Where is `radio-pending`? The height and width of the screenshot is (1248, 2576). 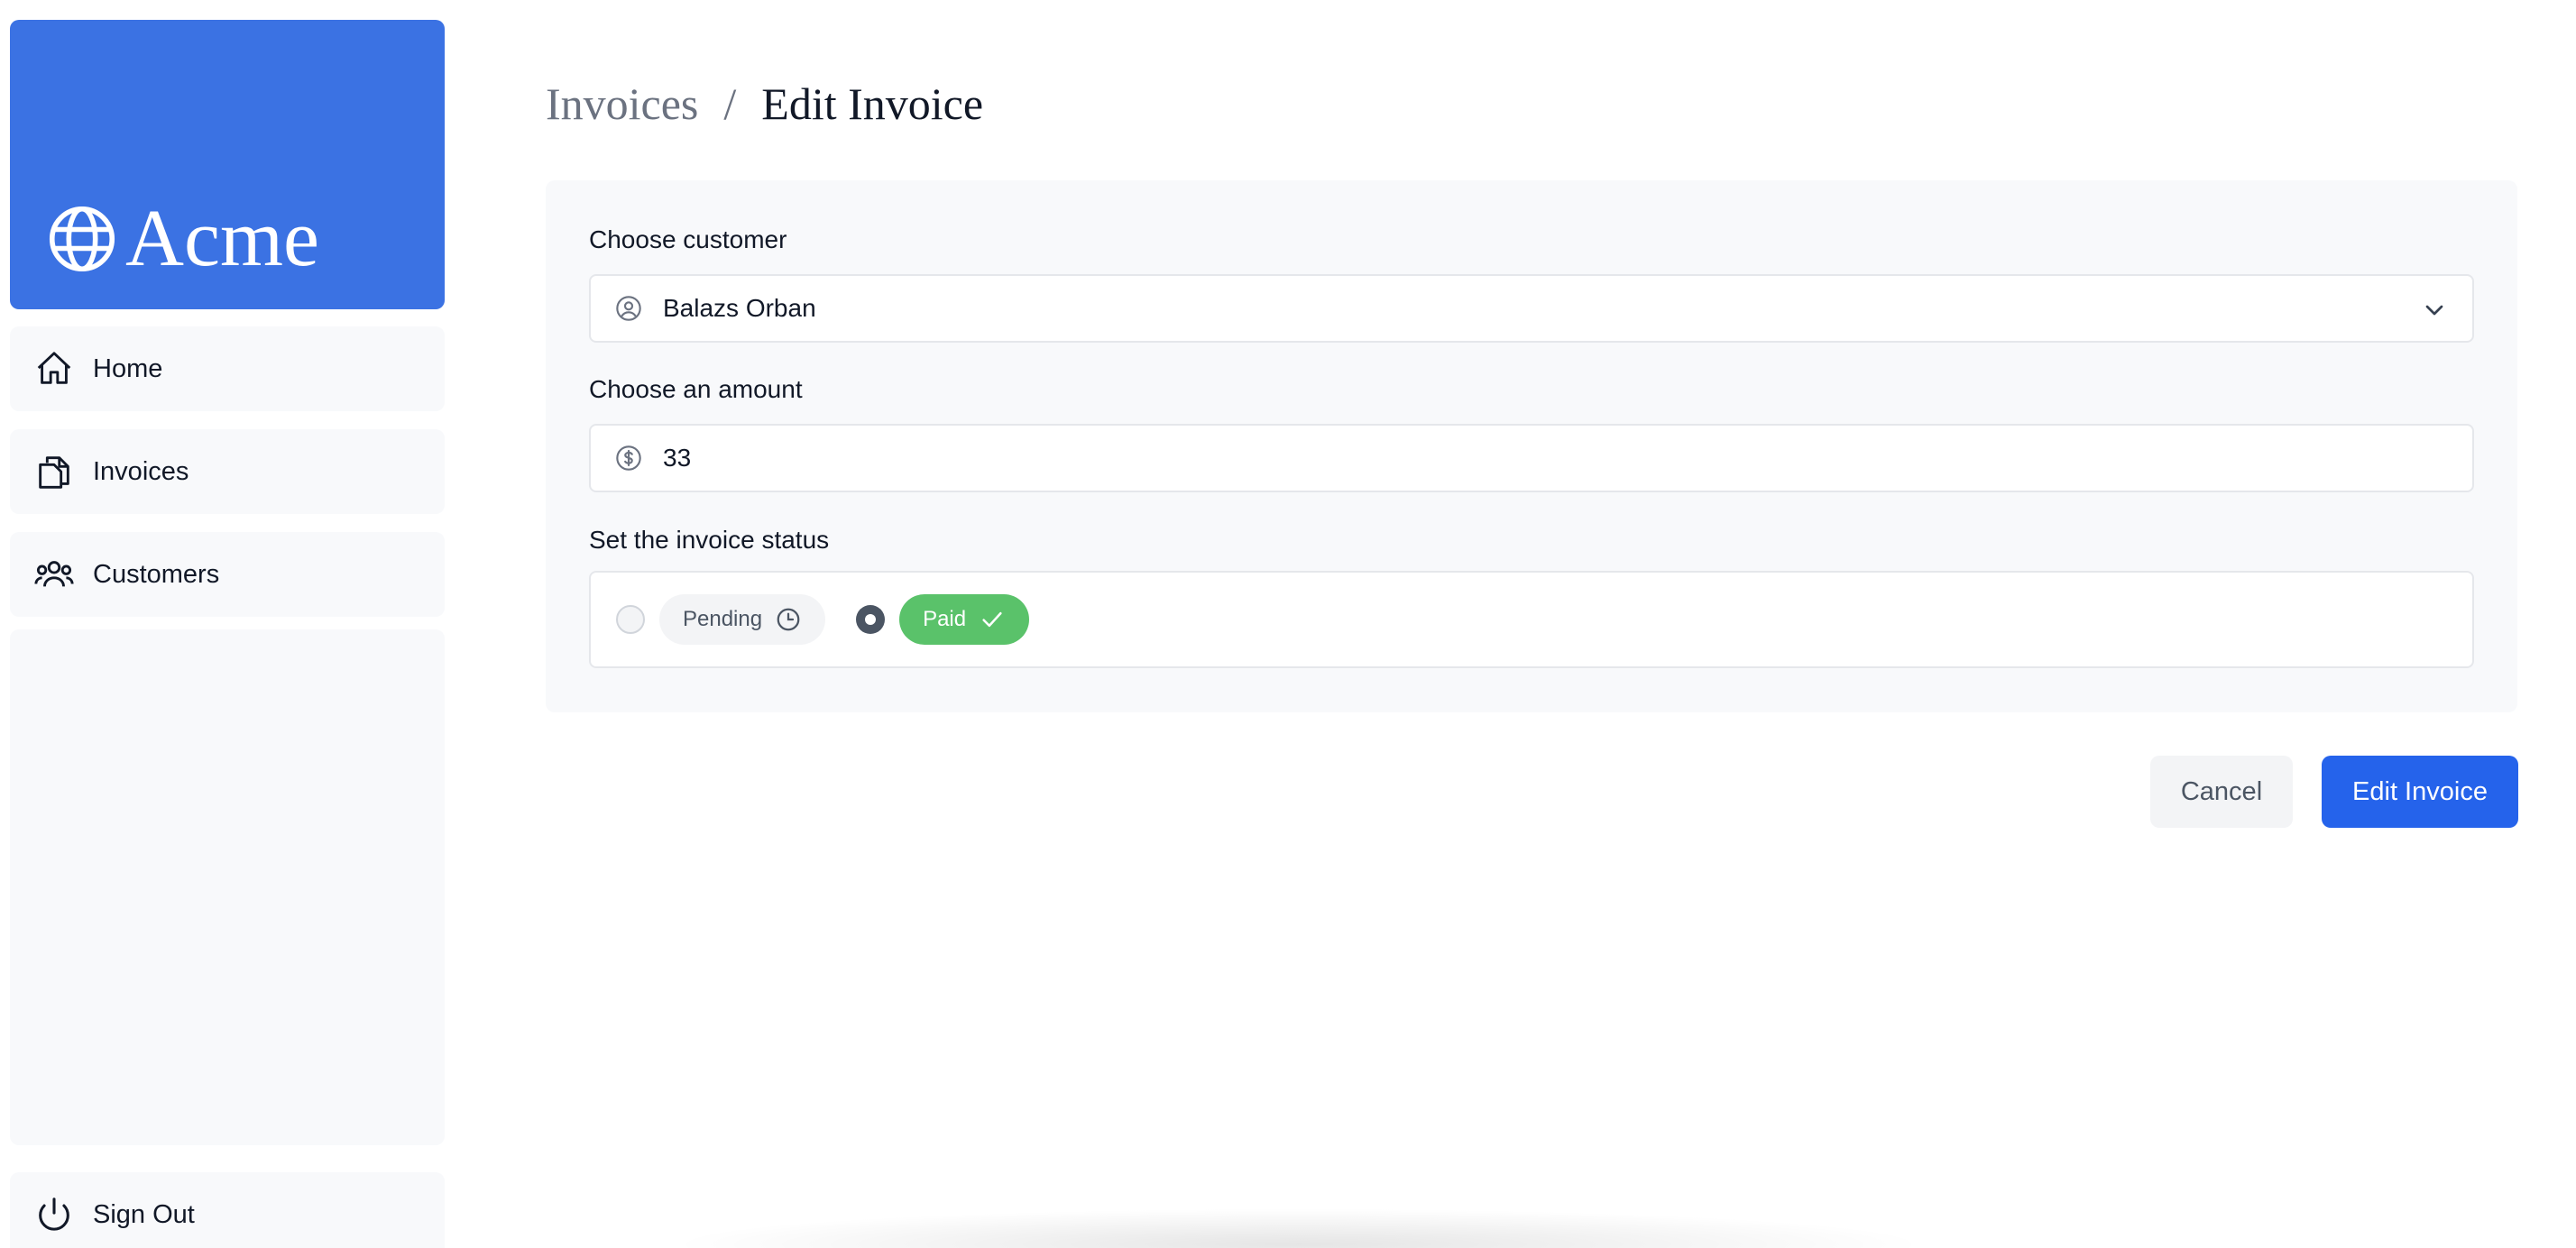
radio-pending is located at coordinates (631, 620).